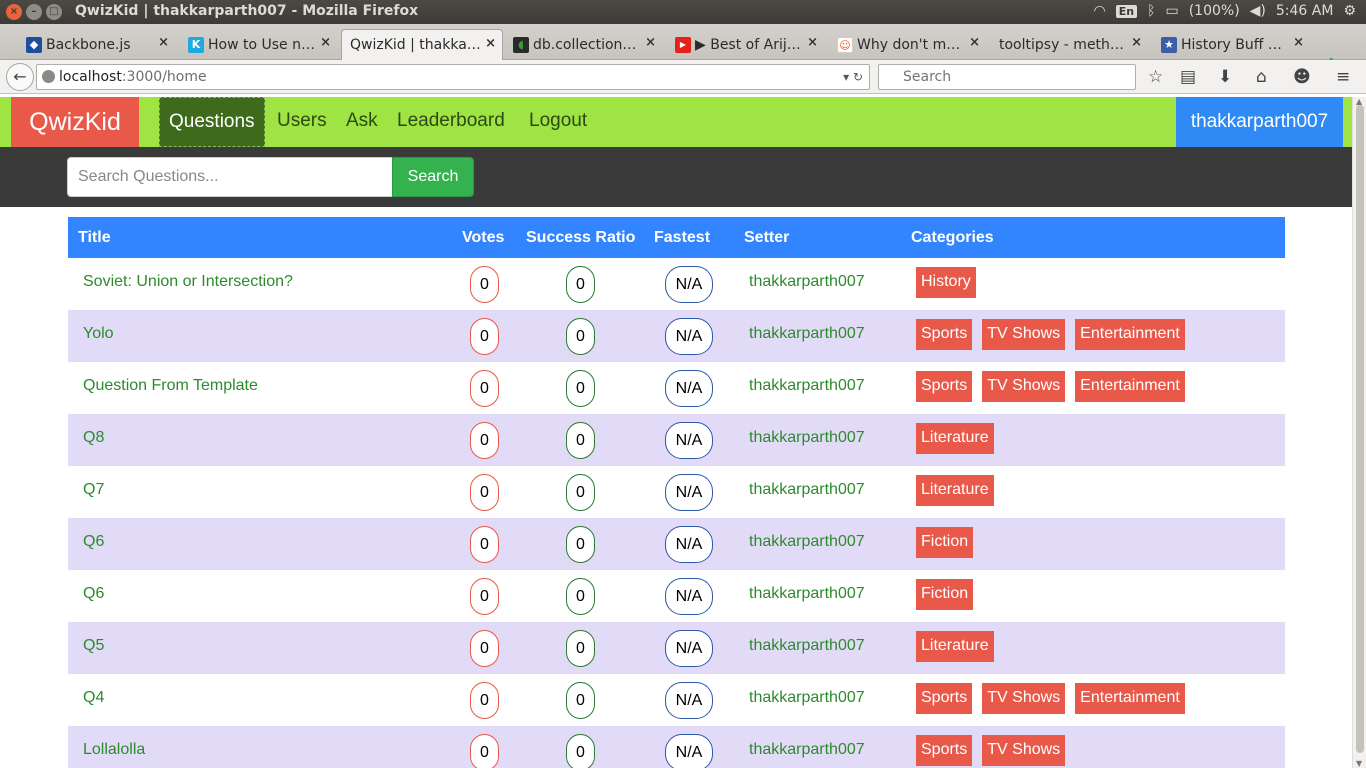  I want to click on wifi-icon: ◠, so click(1099, 11).